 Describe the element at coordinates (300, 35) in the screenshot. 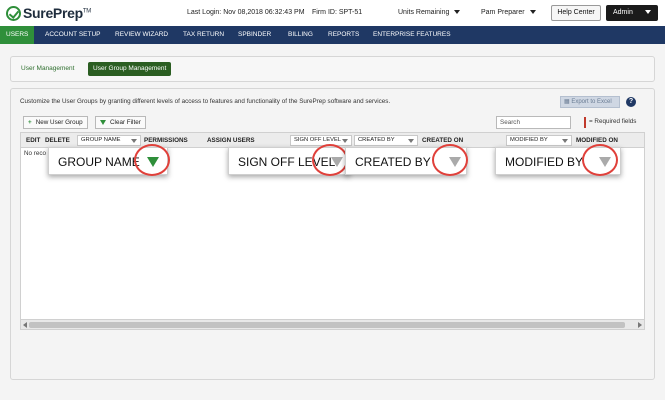

I see `nav-billing: BILLING` at that location.